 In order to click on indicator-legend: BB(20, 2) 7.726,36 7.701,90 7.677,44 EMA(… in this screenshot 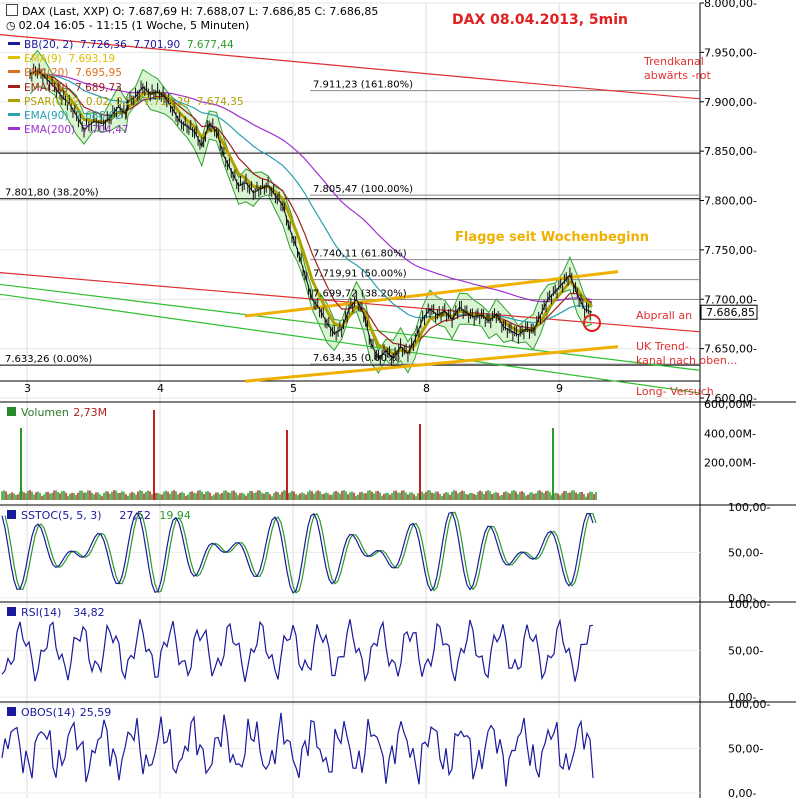, I will do `click(126, 87)`.